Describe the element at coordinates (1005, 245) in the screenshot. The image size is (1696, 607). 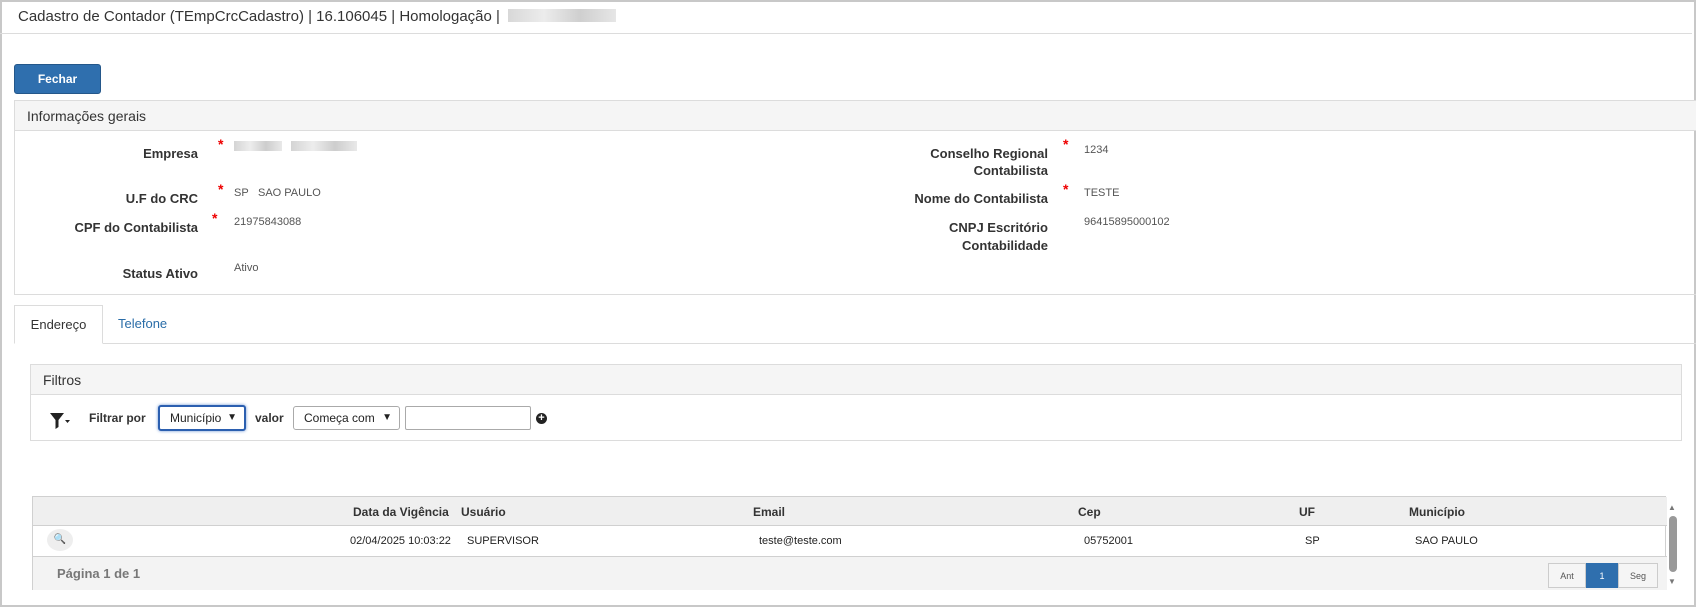
I see `cnpj-label-line2: Contabilidade` at that location.